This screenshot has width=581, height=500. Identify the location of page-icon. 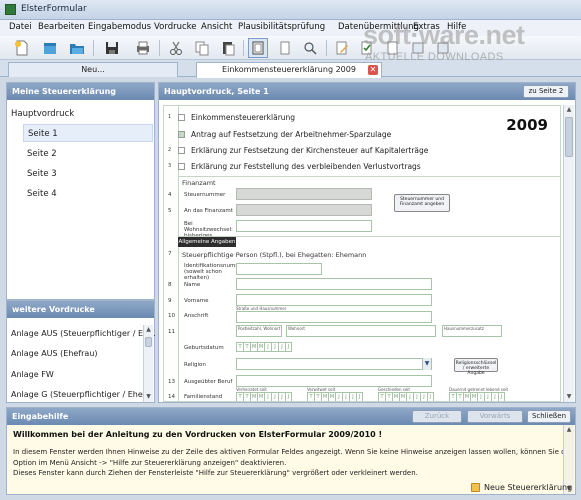
(285, 48).